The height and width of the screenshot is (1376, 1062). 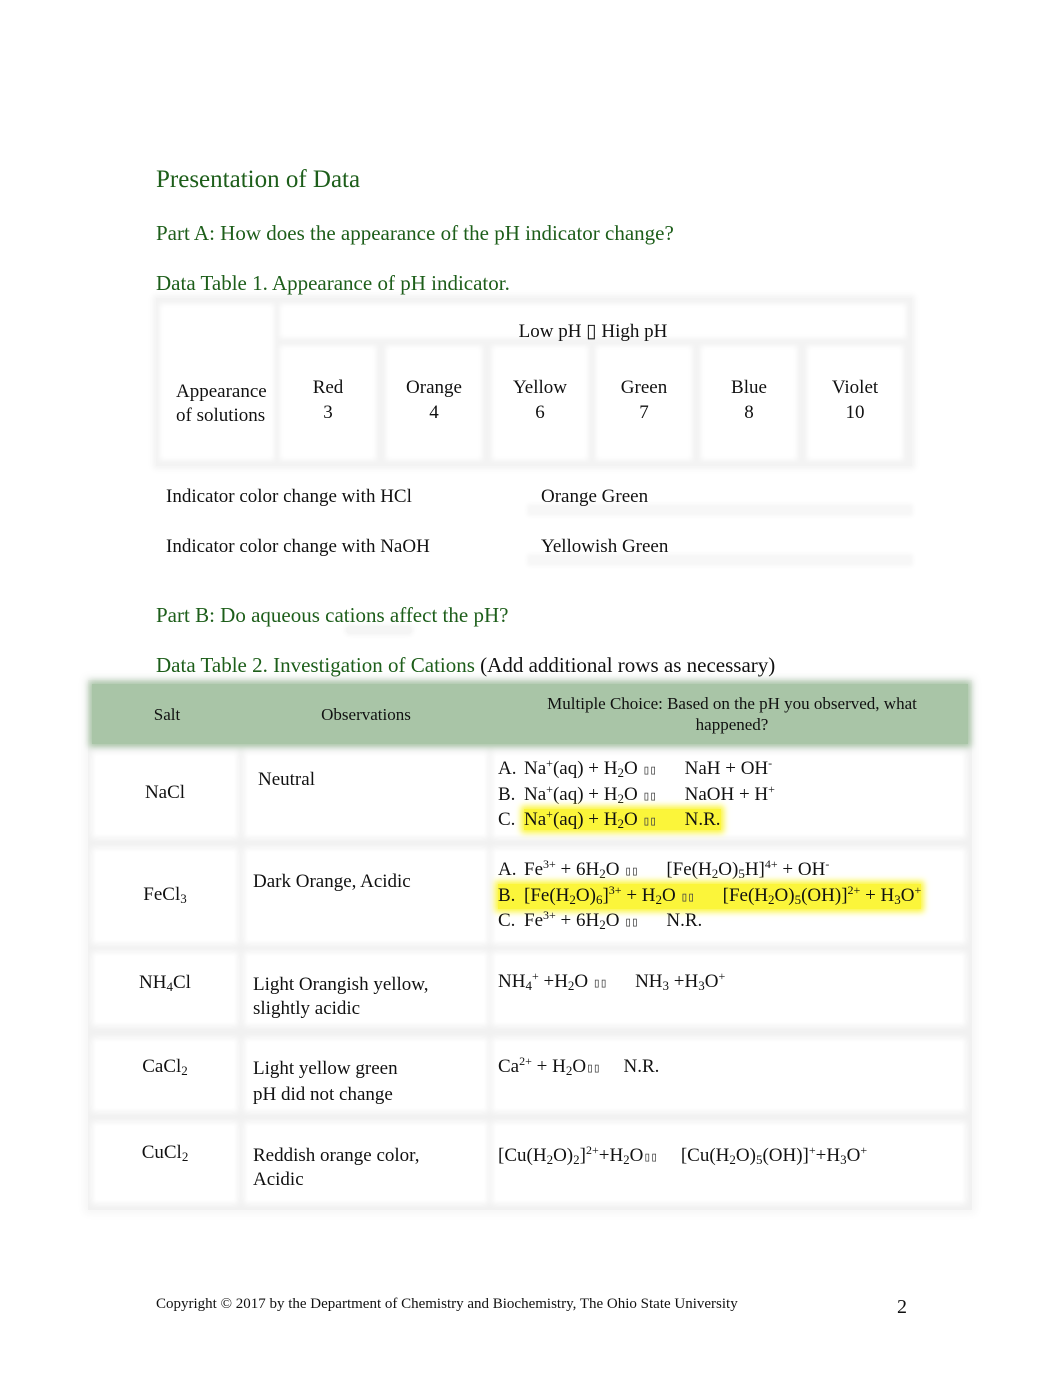 I want to click on indicator-column: Yellow 6, so click(x=540, y=403).